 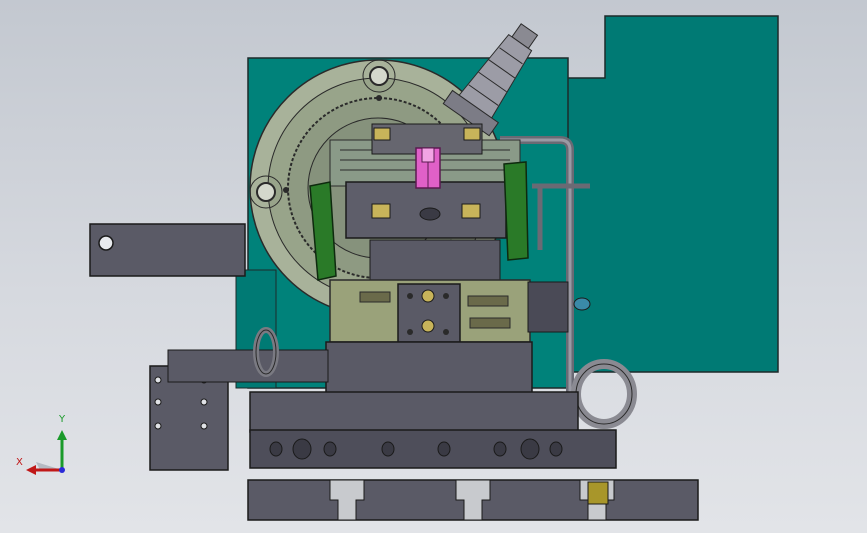 What do you see at coordinates (379, 76) in the screenshot?
I see `disk-hole-top` at bounding box center [379, 76].